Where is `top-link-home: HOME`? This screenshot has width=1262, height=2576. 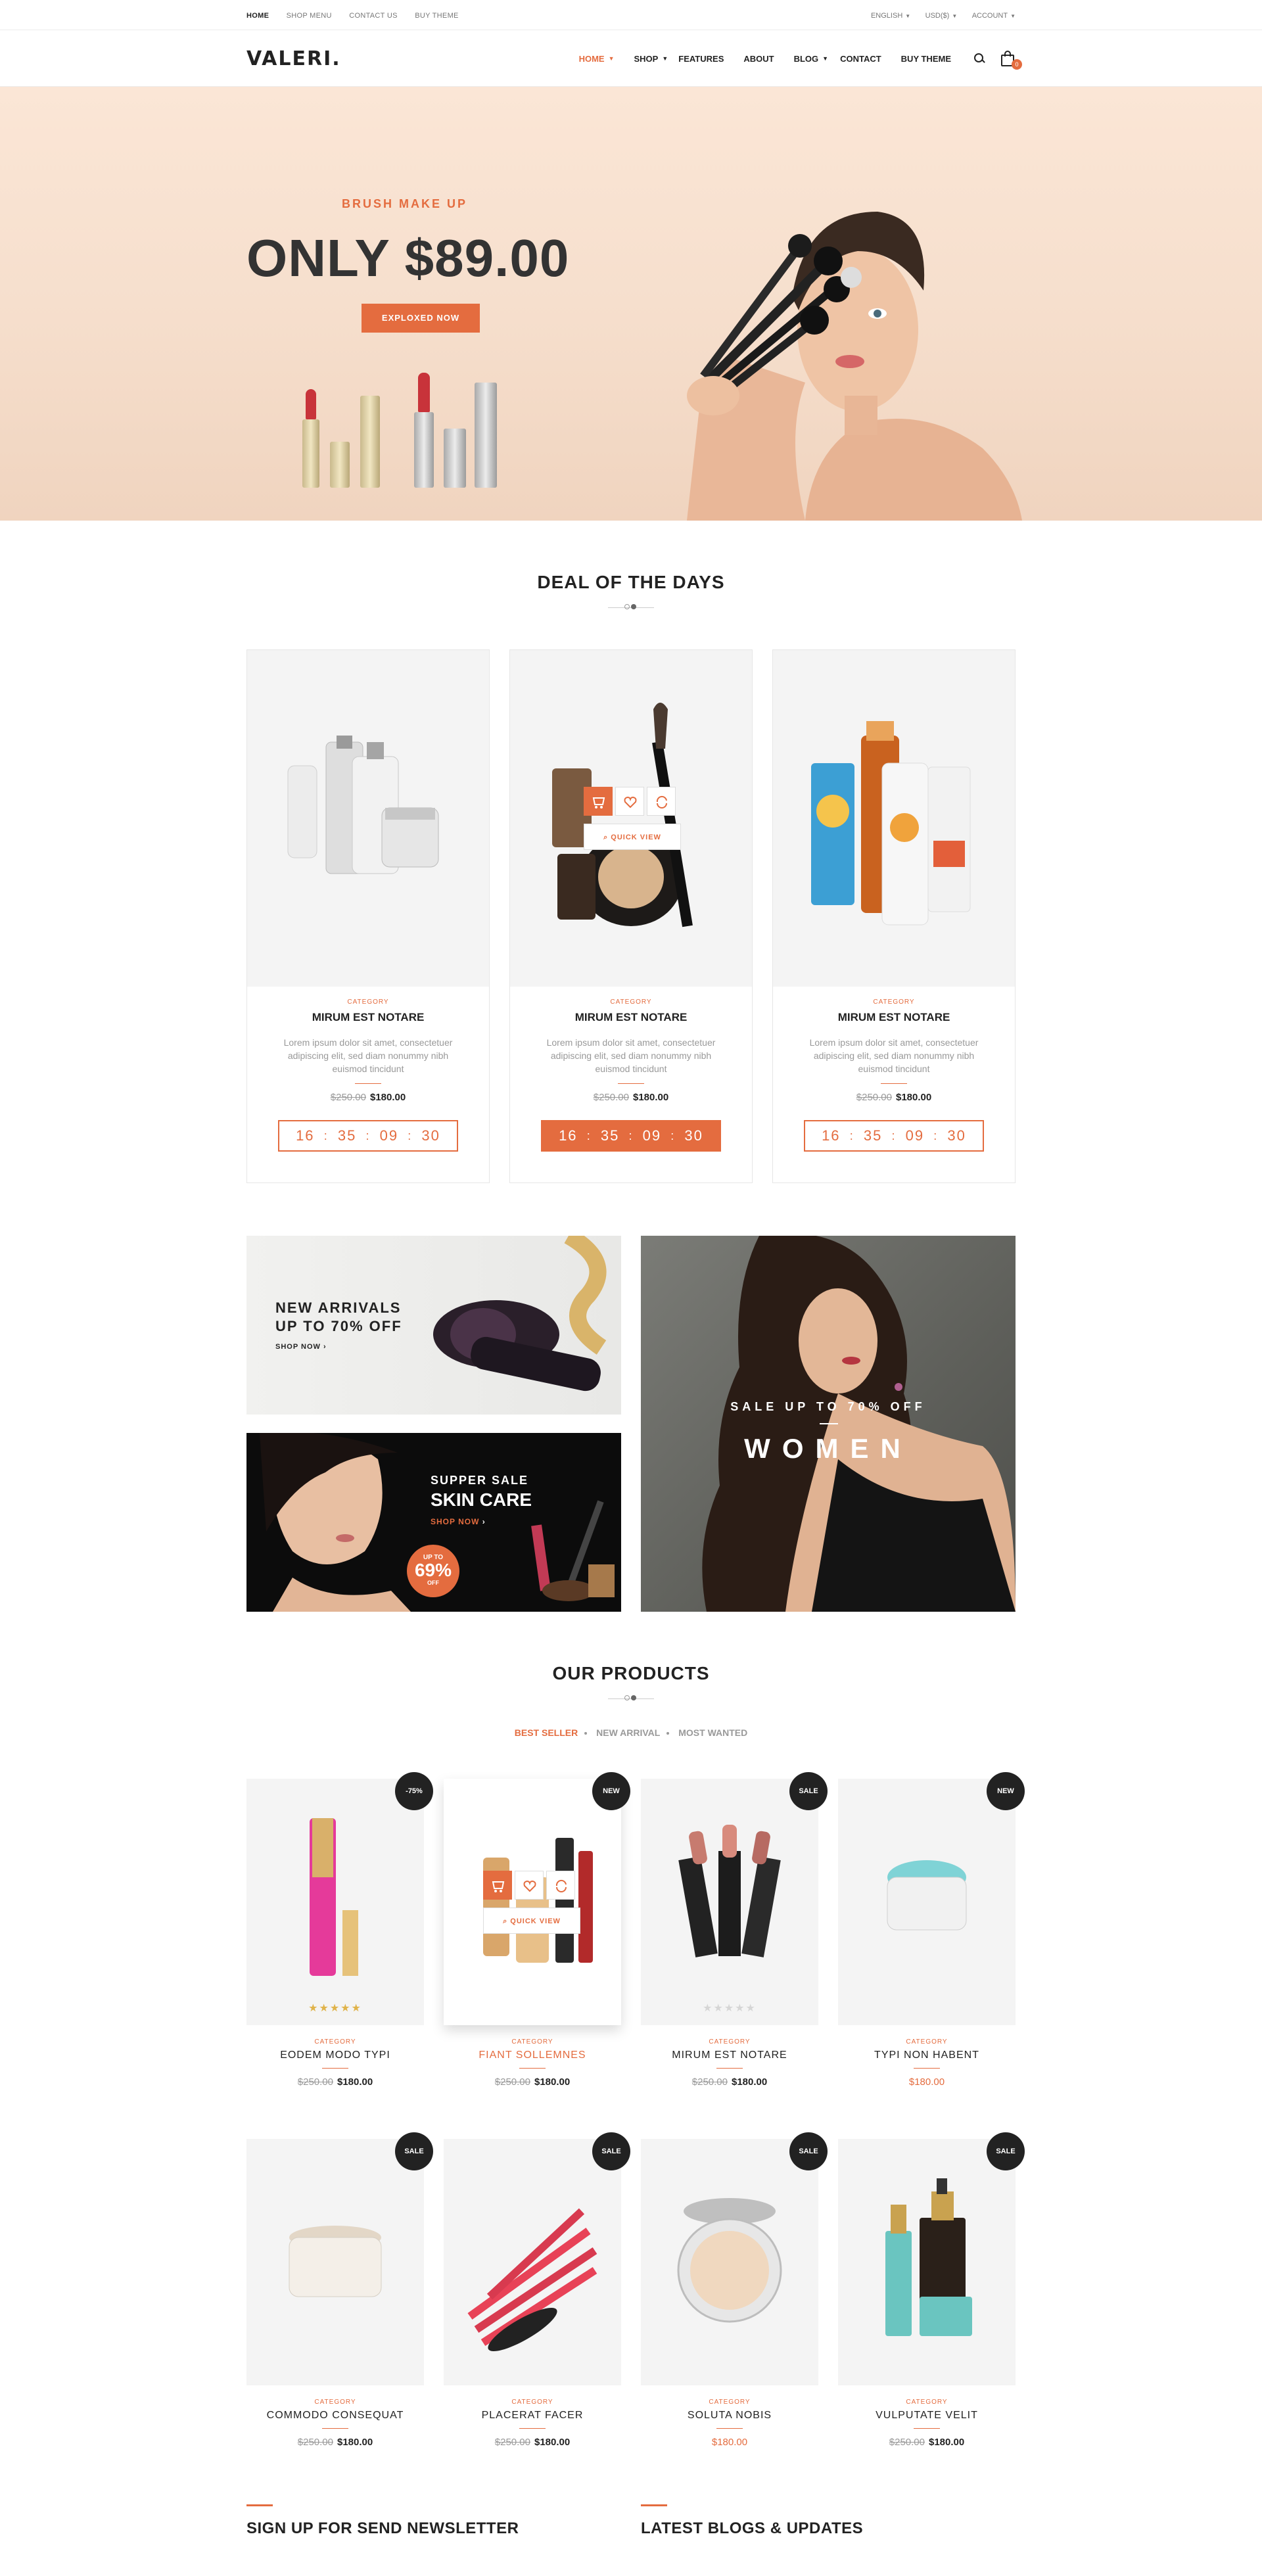 top-link-home: HOME is located at coordinates (257, 16).